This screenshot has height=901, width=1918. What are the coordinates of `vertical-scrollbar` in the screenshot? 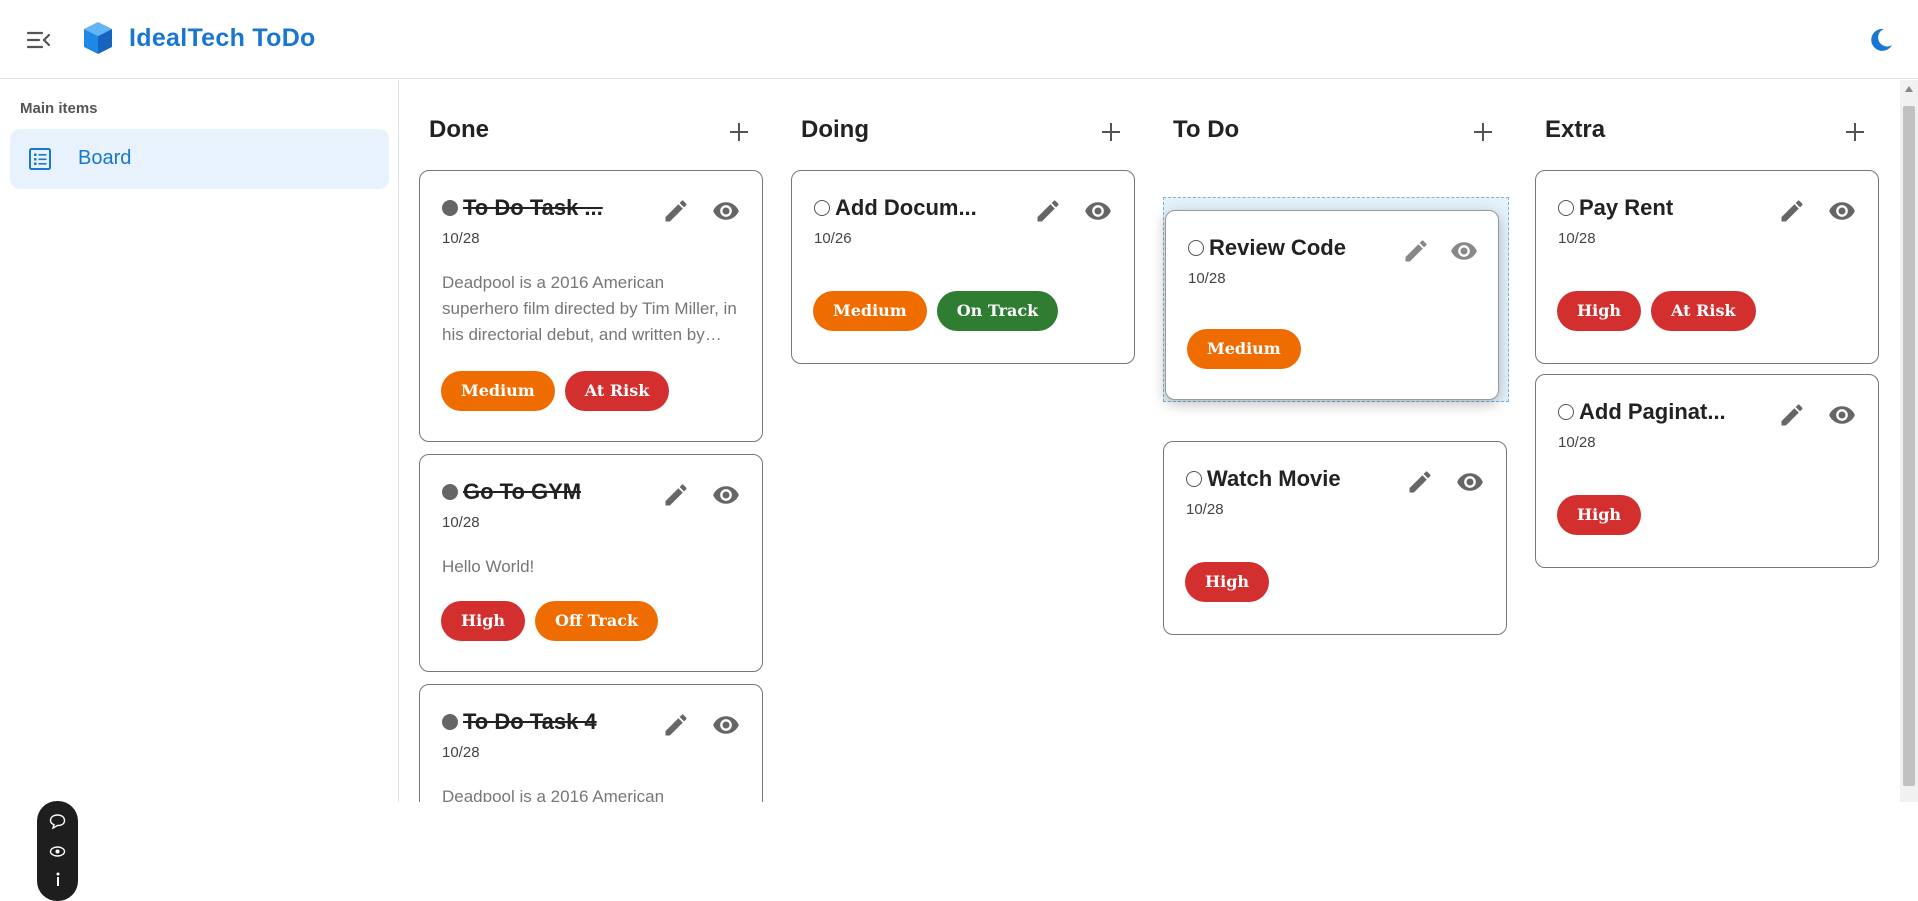 It's located at (1909, 441).